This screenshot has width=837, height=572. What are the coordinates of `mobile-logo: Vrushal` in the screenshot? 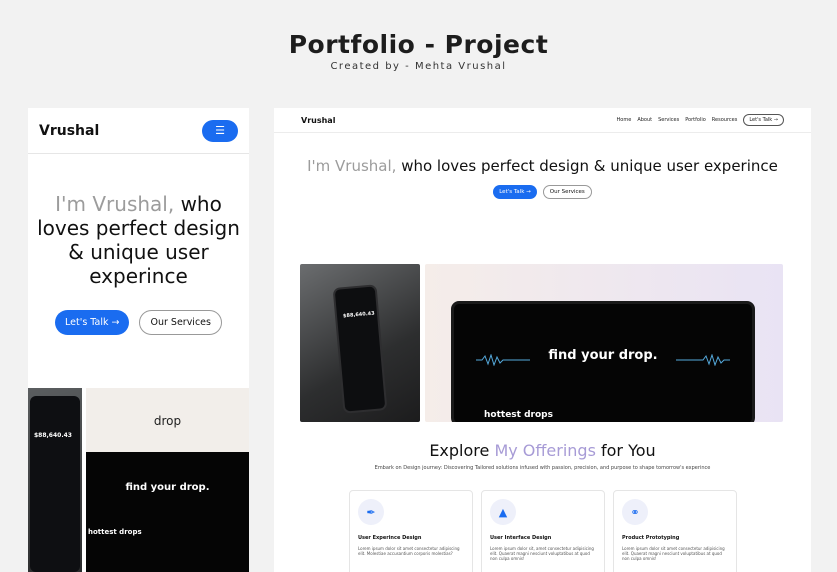 It's located at (69, 131).